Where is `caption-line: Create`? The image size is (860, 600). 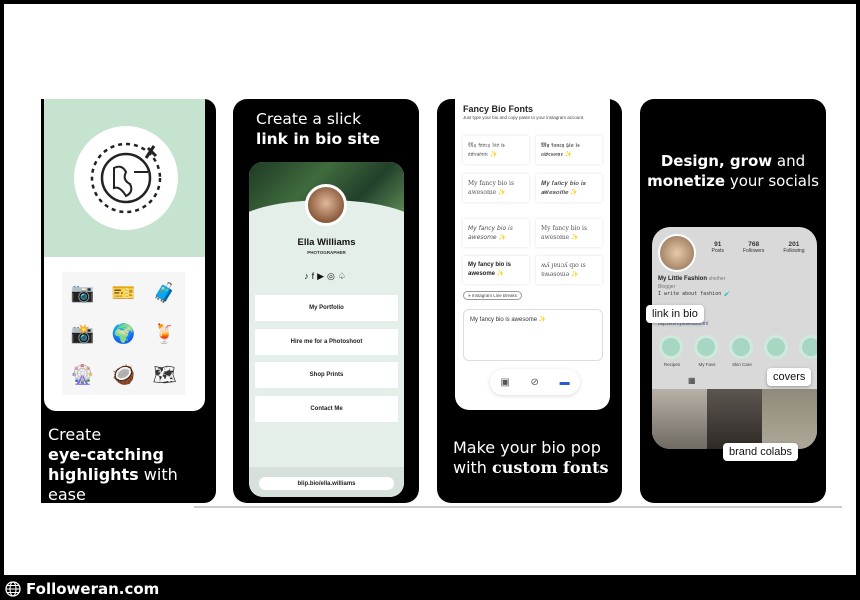
caption-line: Create is located at coordinates (75, 434).